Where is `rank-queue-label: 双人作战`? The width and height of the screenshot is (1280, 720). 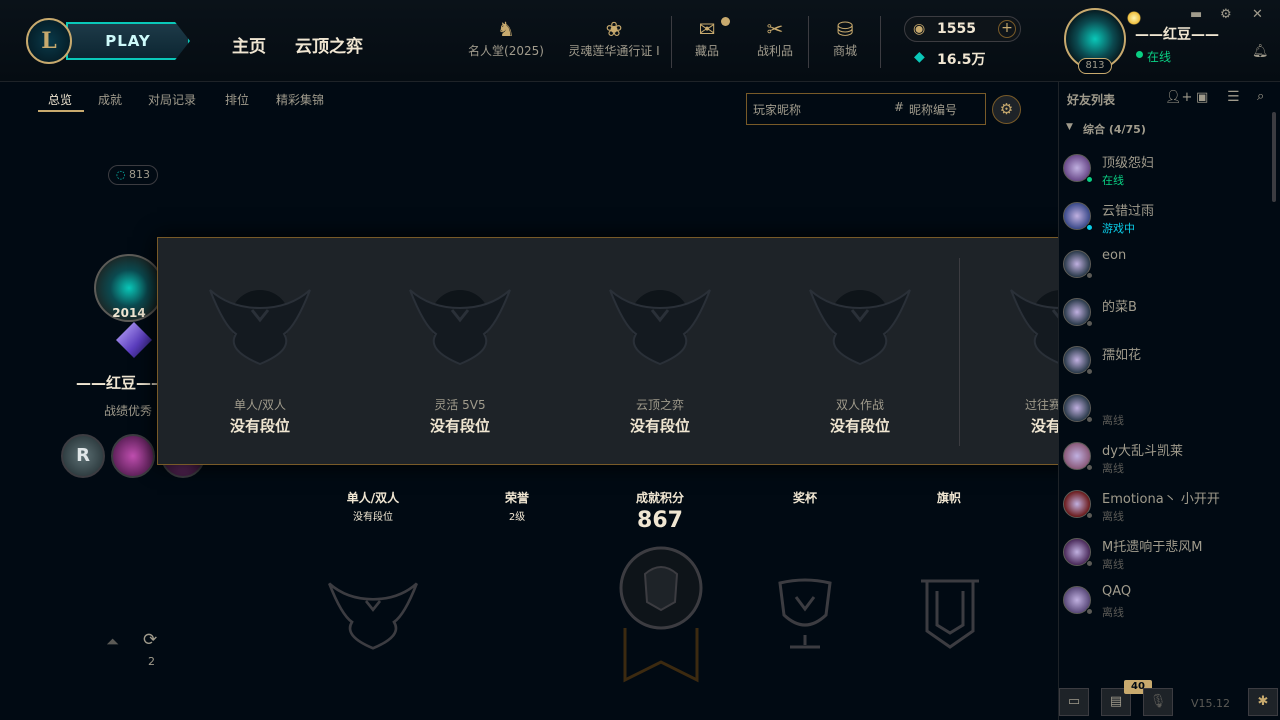
rank-queue-label: 双人作战 is located at coordinates (859, 405).